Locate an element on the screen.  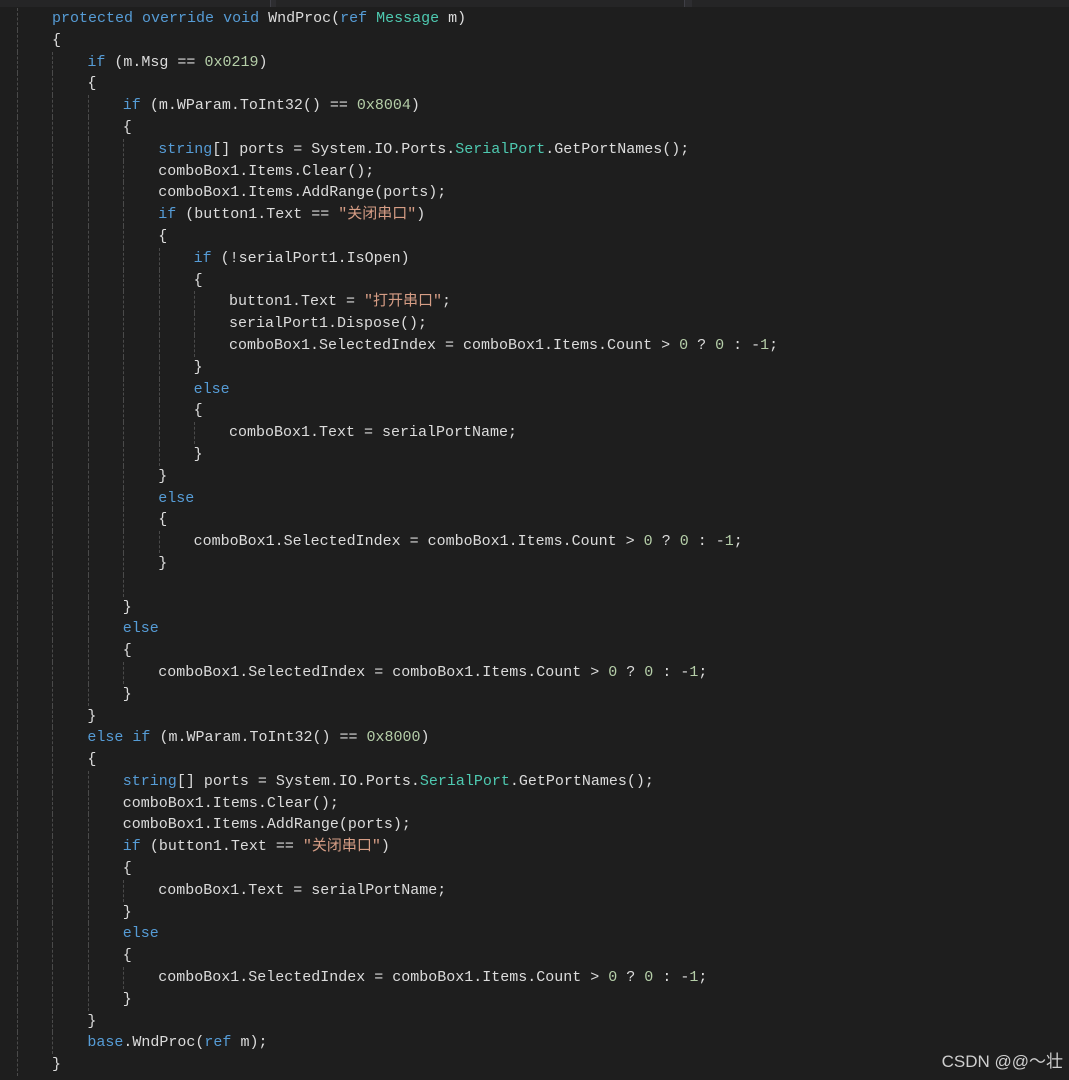
code-line-text: comboBox1.Items.Clear(); is located at coordinates (231, 804).